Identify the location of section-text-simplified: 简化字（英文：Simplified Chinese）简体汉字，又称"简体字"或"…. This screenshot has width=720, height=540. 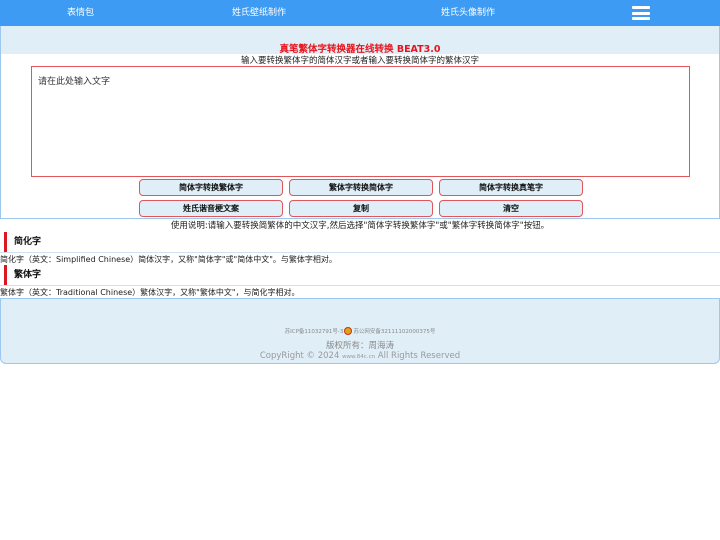
(168, 259).